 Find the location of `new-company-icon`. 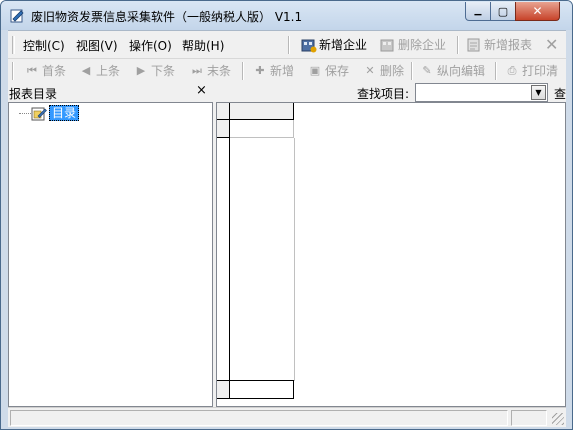

new-company-icon is located at coordinates (309, 45).